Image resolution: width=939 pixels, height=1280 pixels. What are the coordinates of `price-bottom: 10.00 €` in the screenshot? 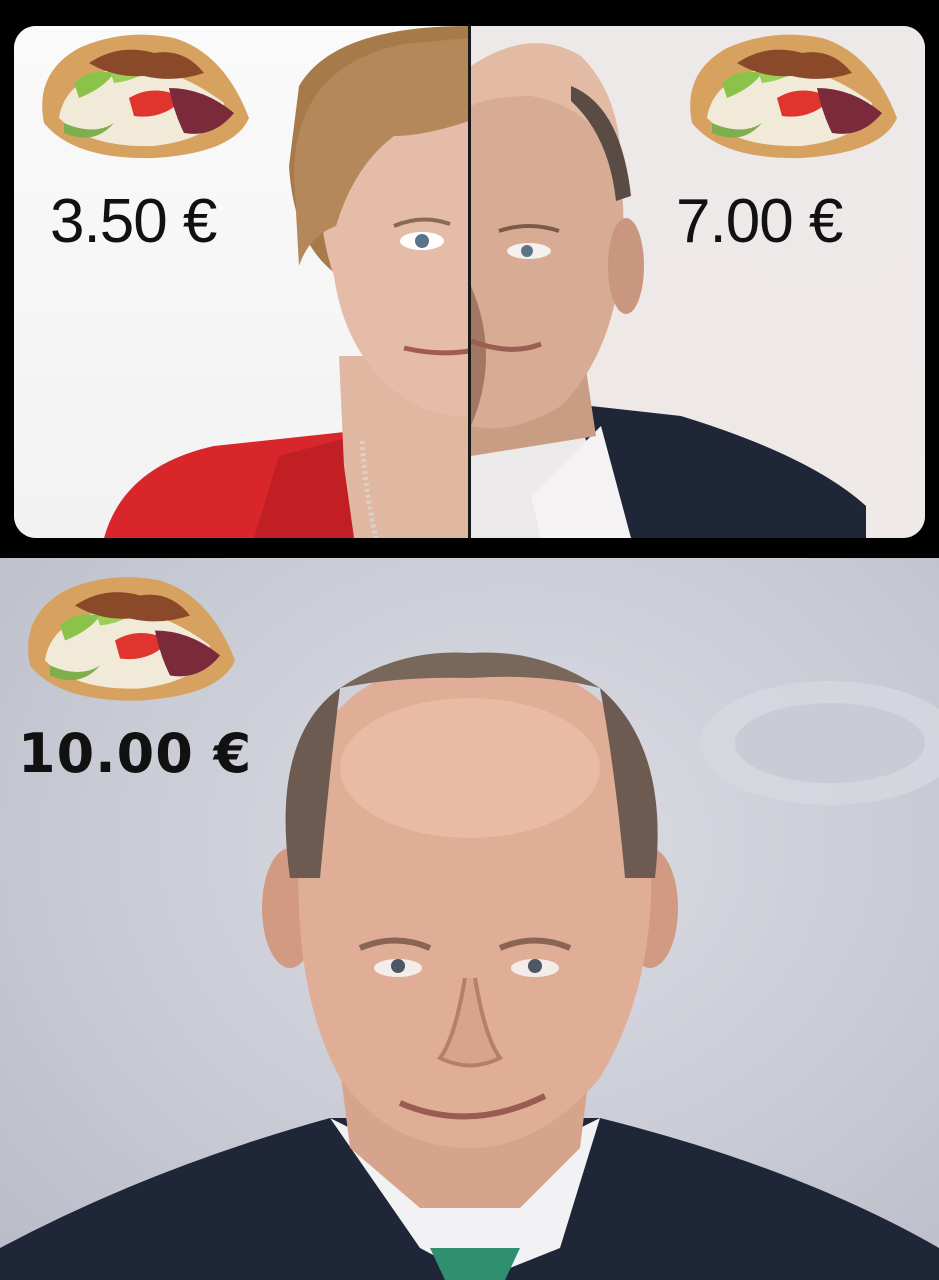 It's located at (135, 753).